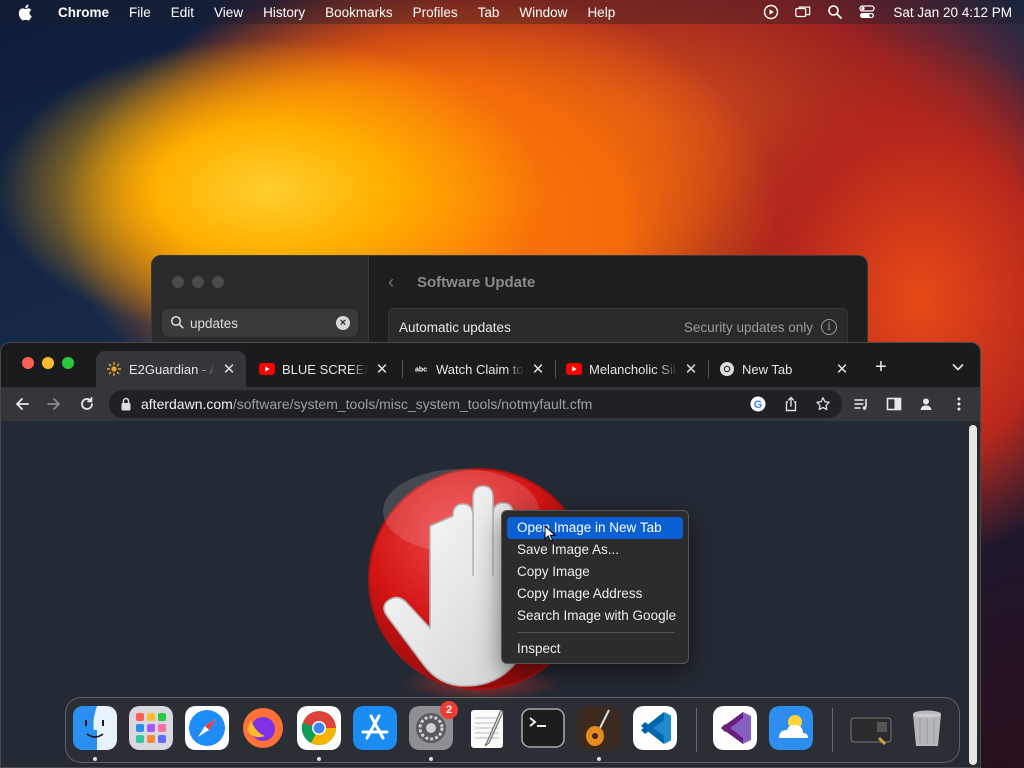 The image size is (1024, 768). What do you see at coordinates (927, 728) in the screenshot?
I see `trash-icon` at bounding box center [927, 728].